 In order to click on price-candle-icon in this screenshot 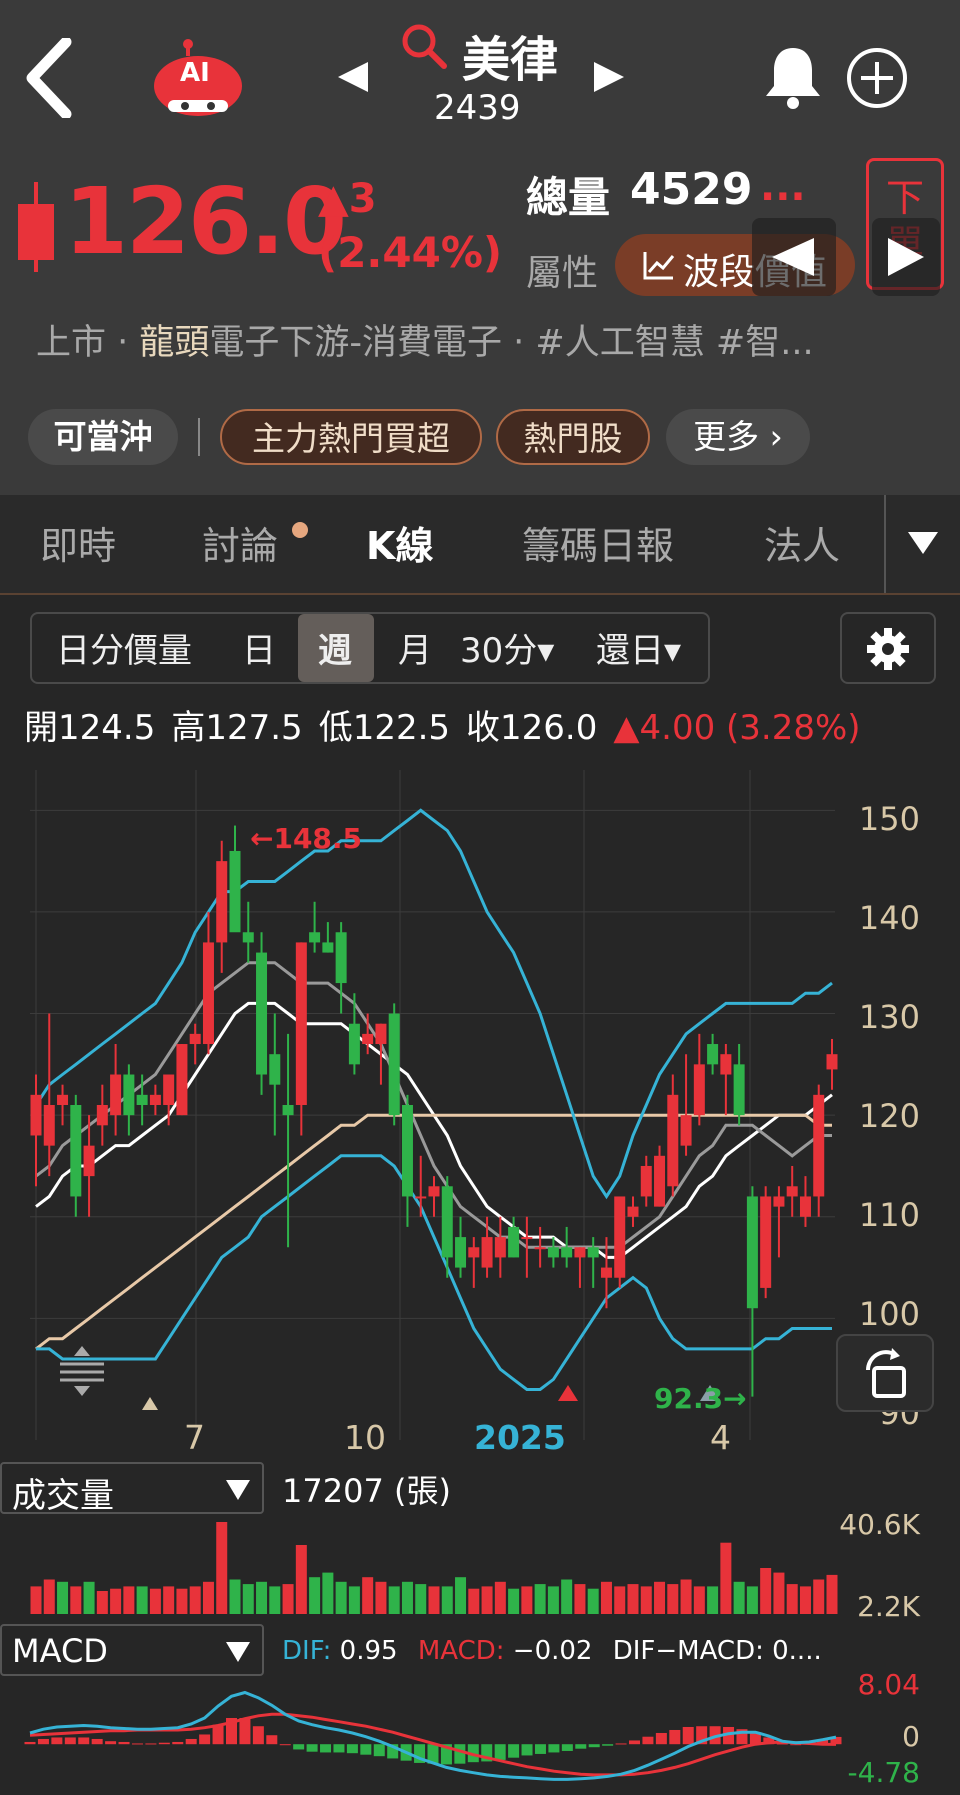, I will do `click(36, 229)`.